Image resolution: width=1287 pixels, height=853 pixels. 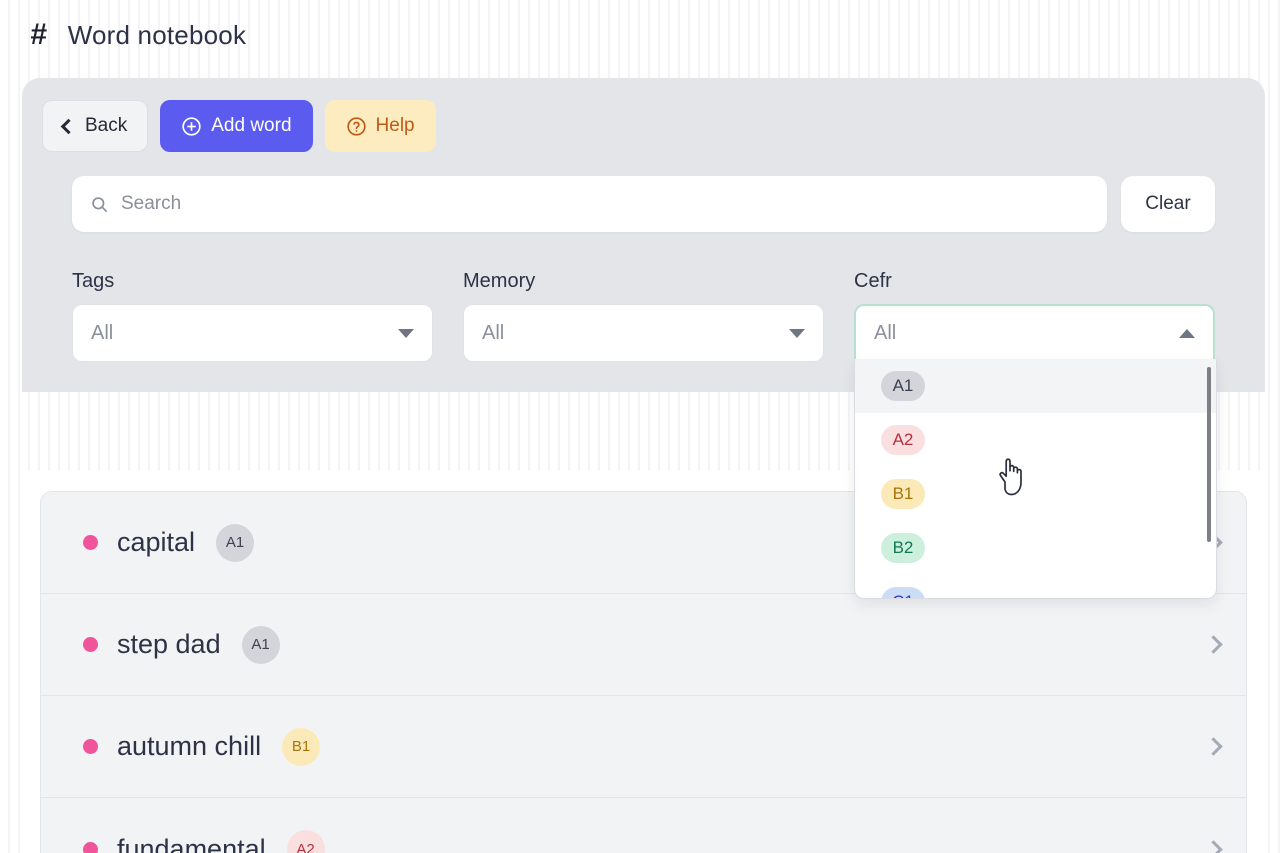 I want to click on help-button: Help, so click(x=380, y=126).